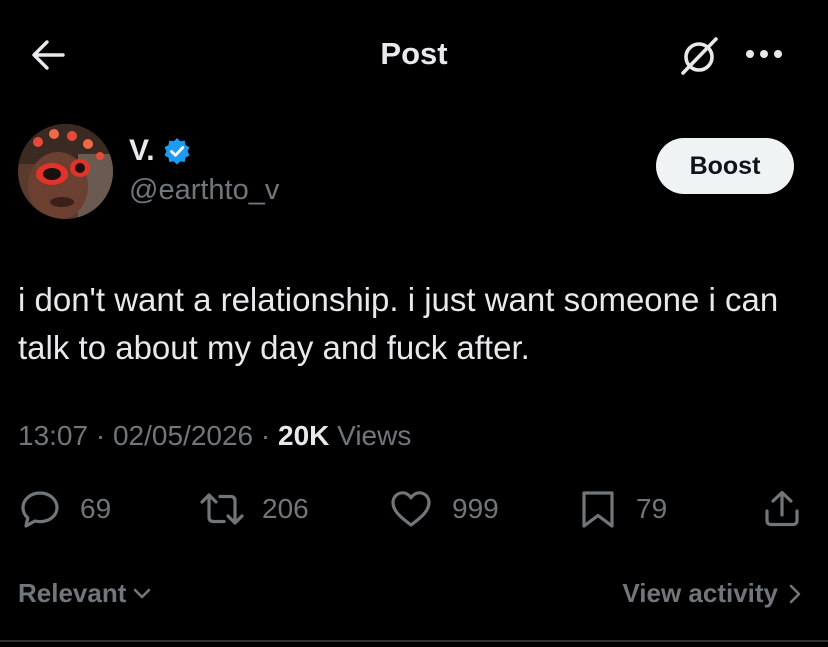  What do you see at coordinates (475, 508) in the screenshot?
I see `like-count: 999` at bounding box center [475, 508].